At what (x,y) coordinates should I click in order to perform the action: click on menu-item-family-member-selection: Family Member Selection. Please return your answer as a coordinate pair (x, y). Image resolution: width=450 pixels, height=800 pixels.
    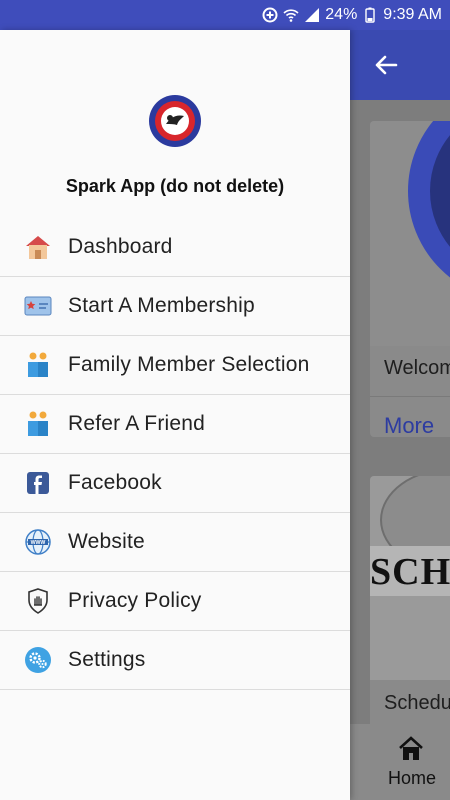
    Looking at the image, I should click on (175, 365).